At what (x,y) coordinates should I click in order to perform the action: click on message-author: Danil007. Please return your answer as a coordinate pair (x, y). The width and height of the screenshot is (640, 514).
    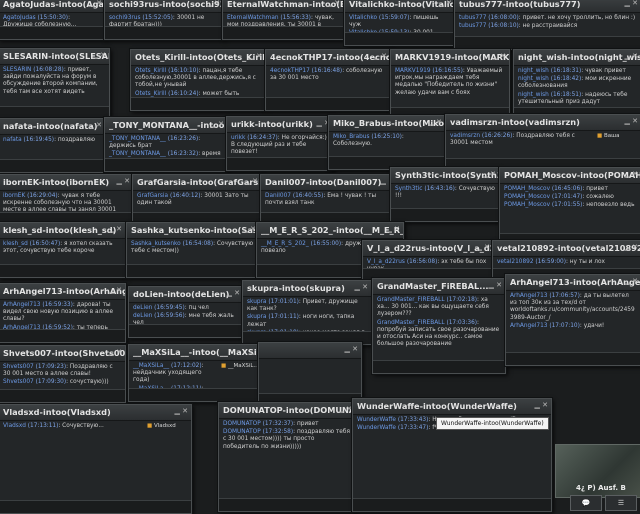
    Looking at the image, I should click on (278, 196).